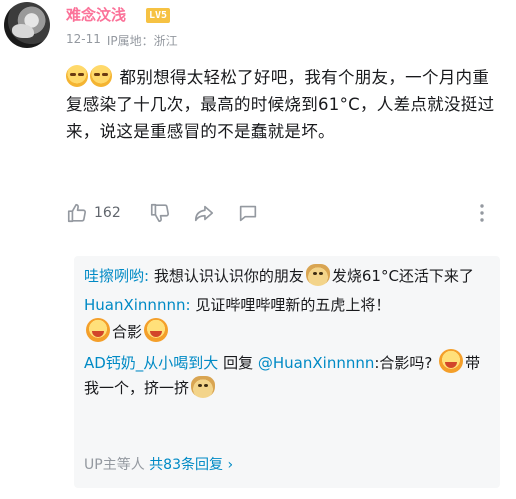  I want to click on comment-icon, so click(247, 213).